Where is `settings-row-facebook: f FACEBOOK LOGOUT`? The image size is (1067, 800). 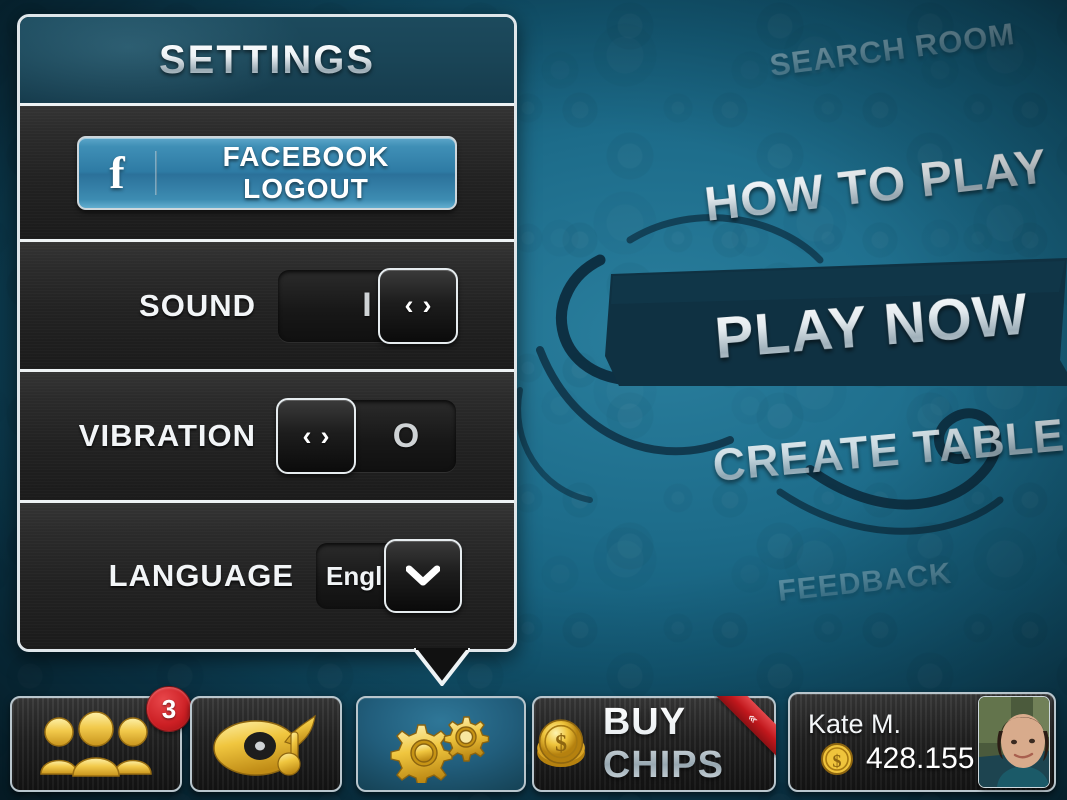
settings-row-facebook: f FACEBOOK LOGOUT is located at coordinates (267, 174).